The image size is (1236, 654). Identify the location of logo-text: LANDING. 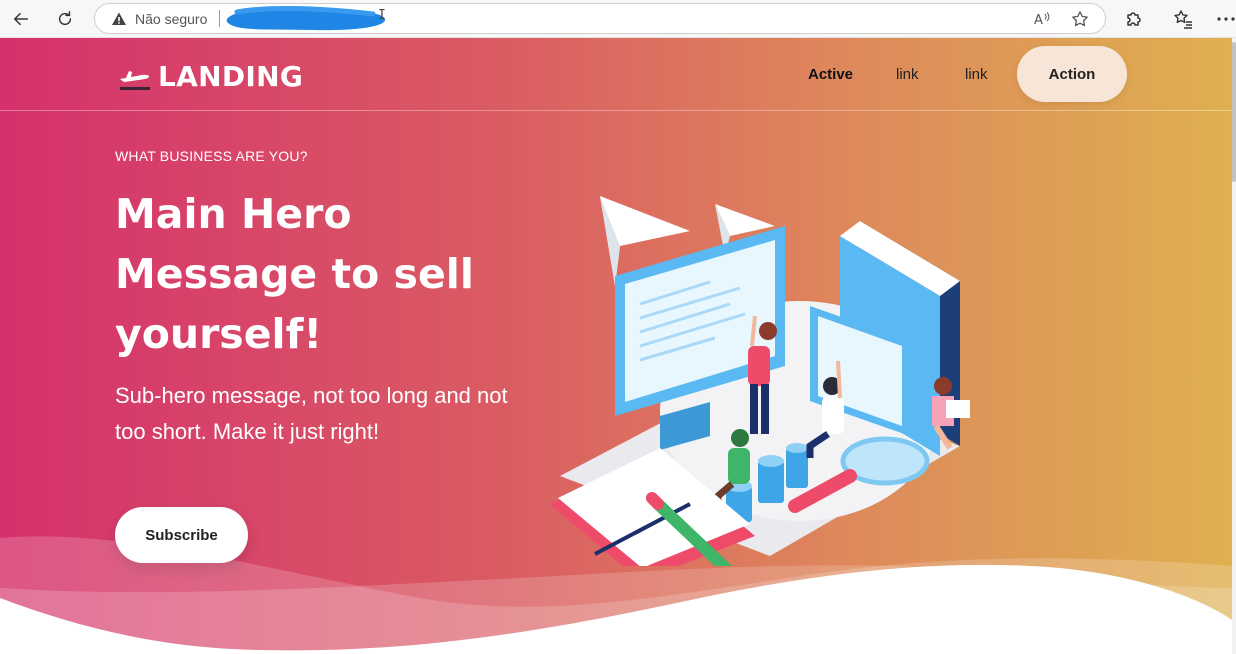
(231, 76).